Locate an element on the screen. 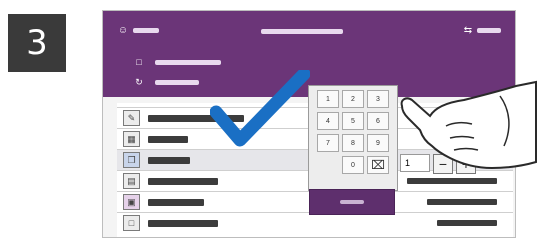  step-number-badge: 3 is located at coordinates (37, 43).